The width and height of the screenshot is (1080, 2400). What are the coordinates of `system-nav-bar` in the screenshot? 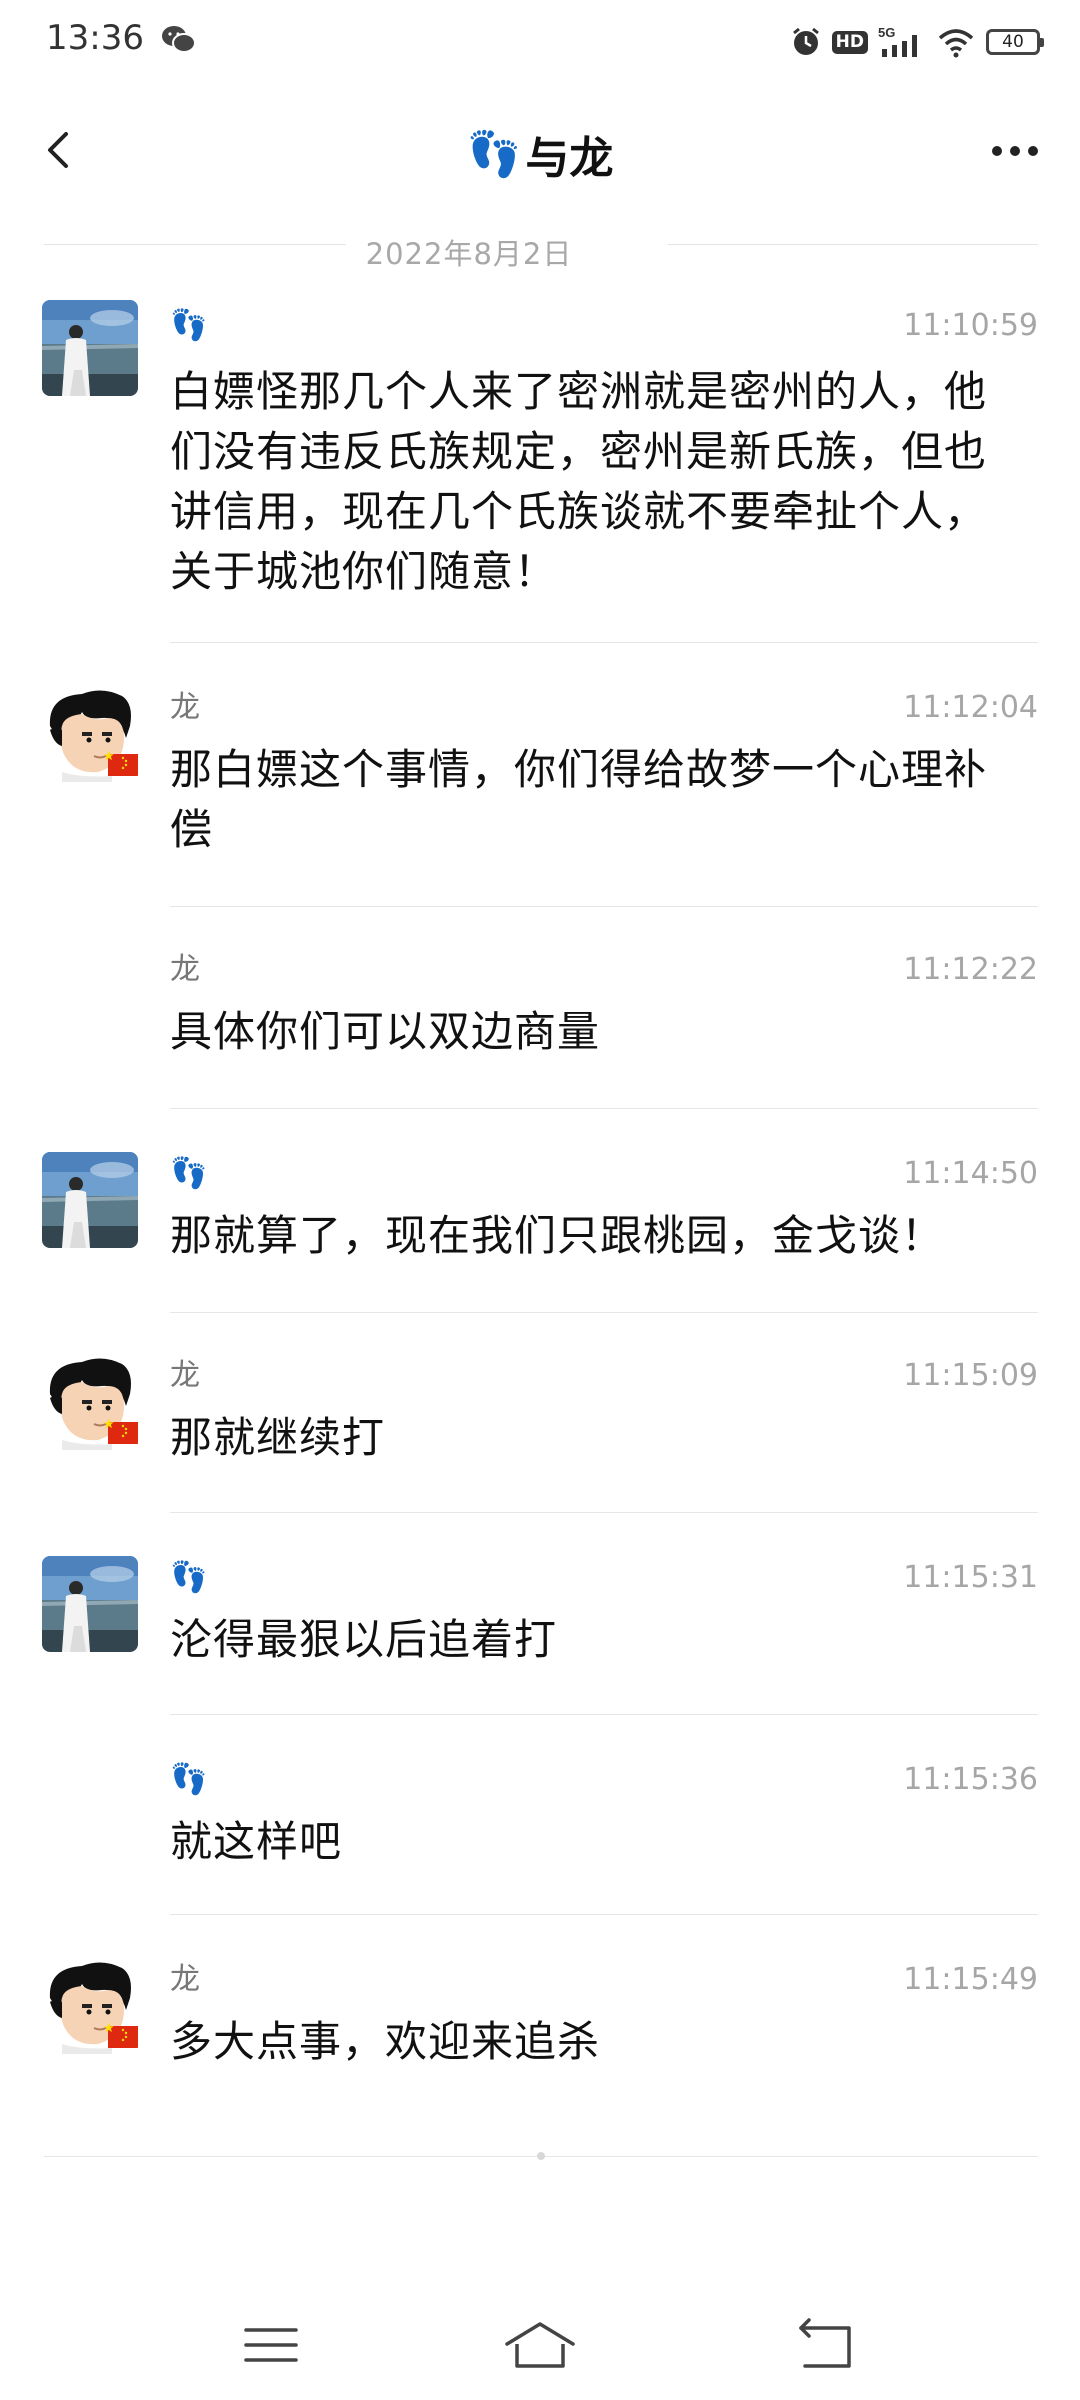 It's located at (540, 2345).